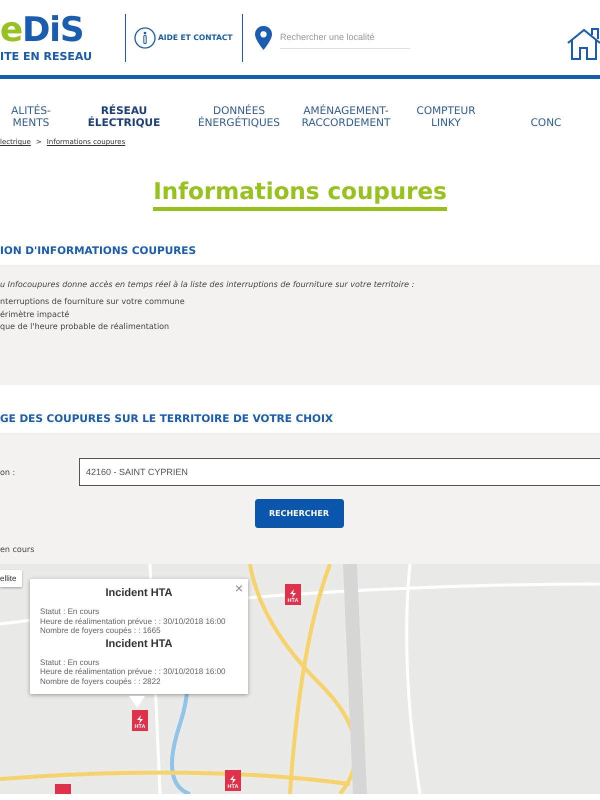 This screenshot has width=600, height=800. What do you see at coordinates (42, 30) in the screenshot?
I see `logo: eDiS` at bounding box center [42, 30].